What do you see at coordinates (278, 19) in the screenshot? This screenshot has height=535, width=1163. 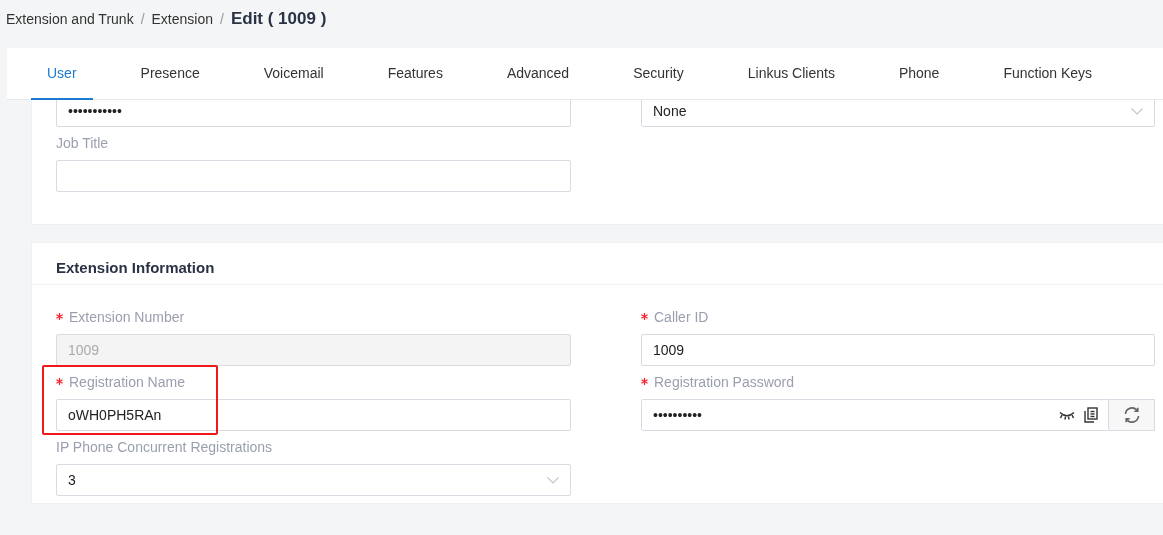 I see `page-title: Edit ( 1009 )` at bounding box center [278, 19].